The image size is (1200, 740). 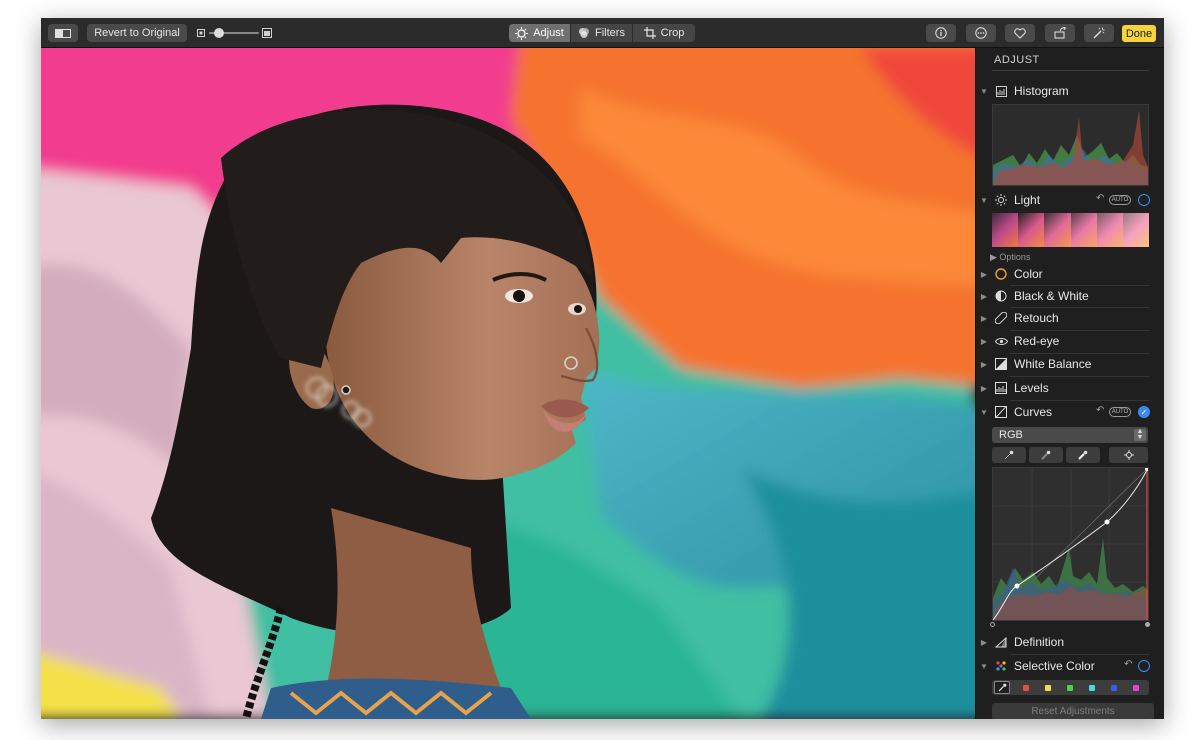 What do you see at coordinates (1139, 33) in the screenshot?
I see `done-button: Done` at bounding box center [1139, 33].